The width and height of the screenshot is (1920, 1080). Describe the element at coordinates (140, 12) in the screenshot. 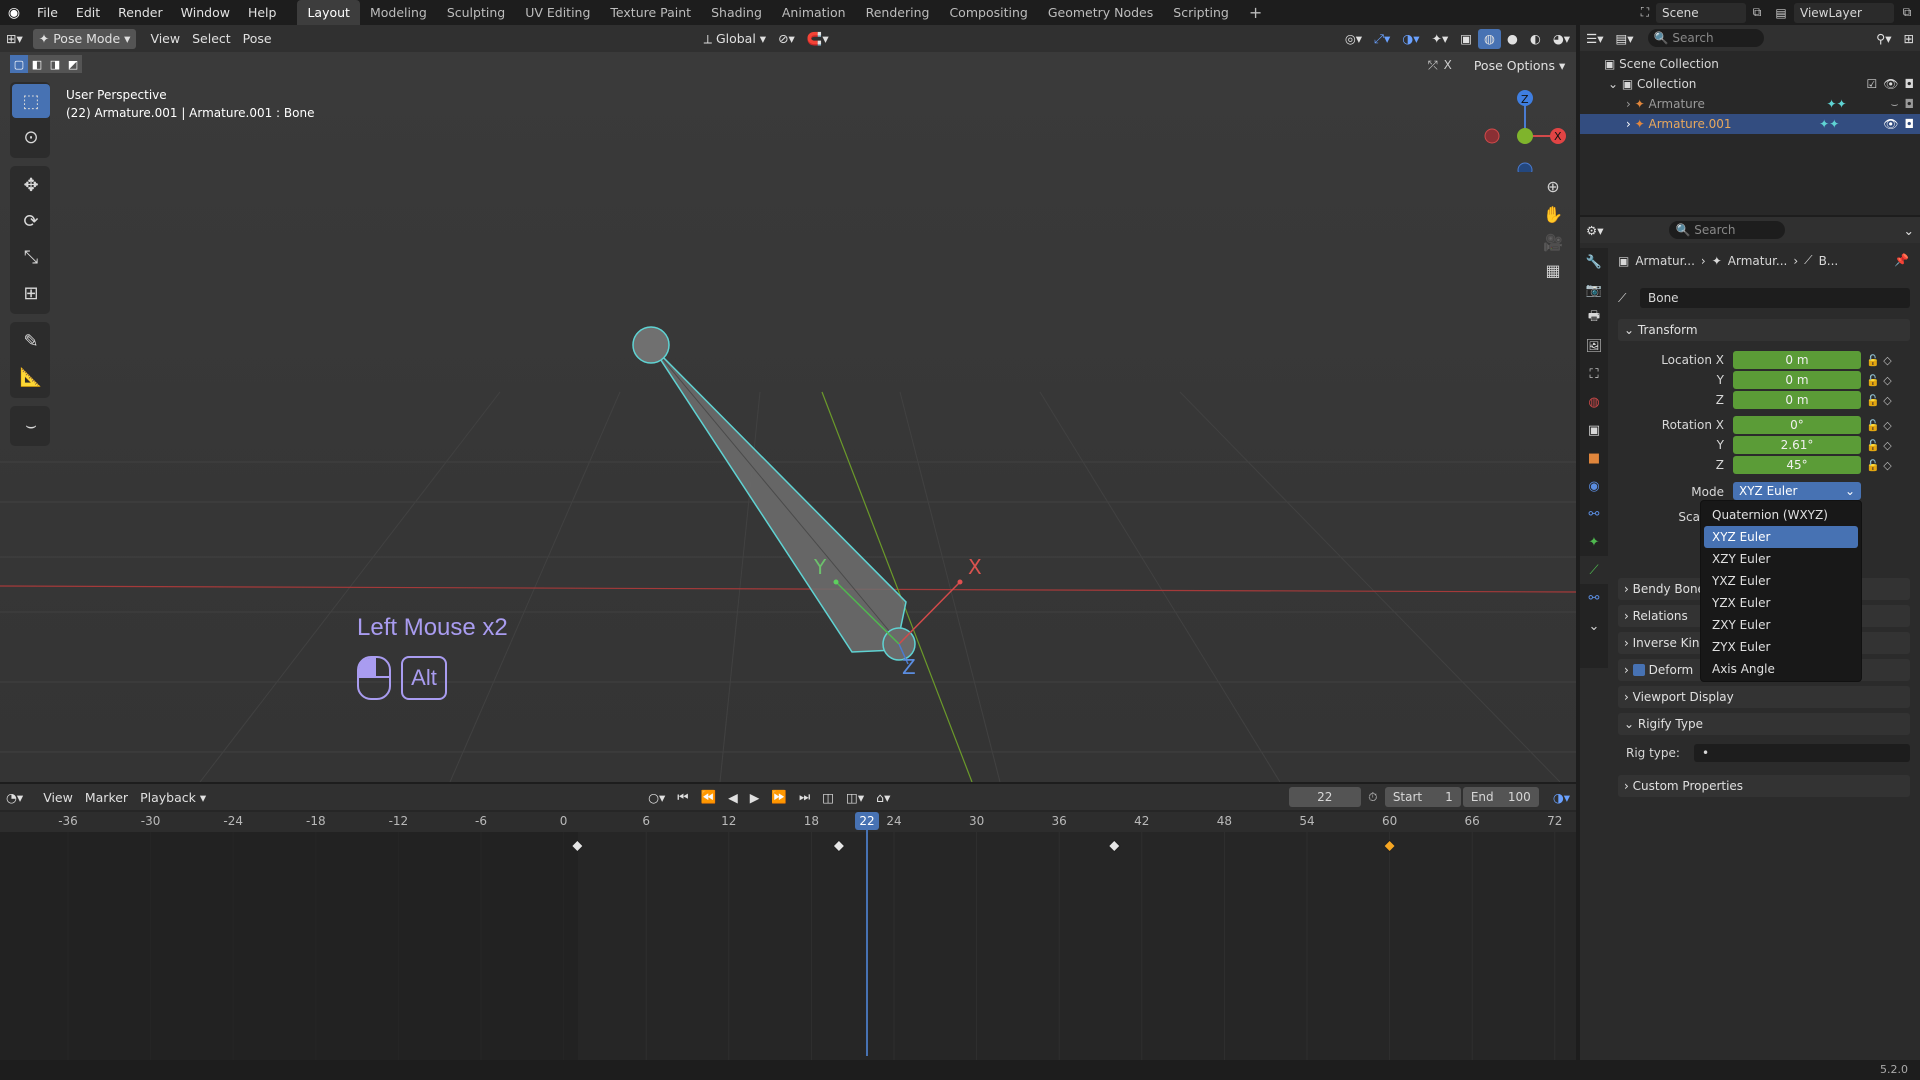

I see `menu-render: Render` at that location.